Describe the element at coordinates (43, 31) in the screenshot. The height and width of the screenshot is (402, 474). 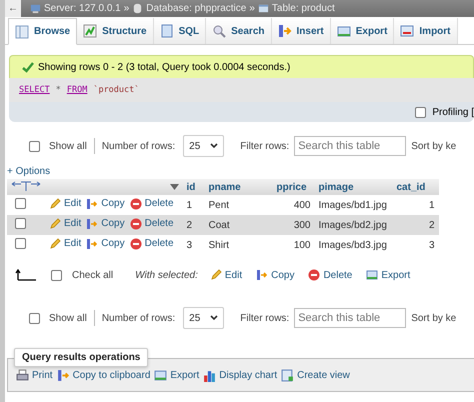
I see `tab: Browse` at that location.